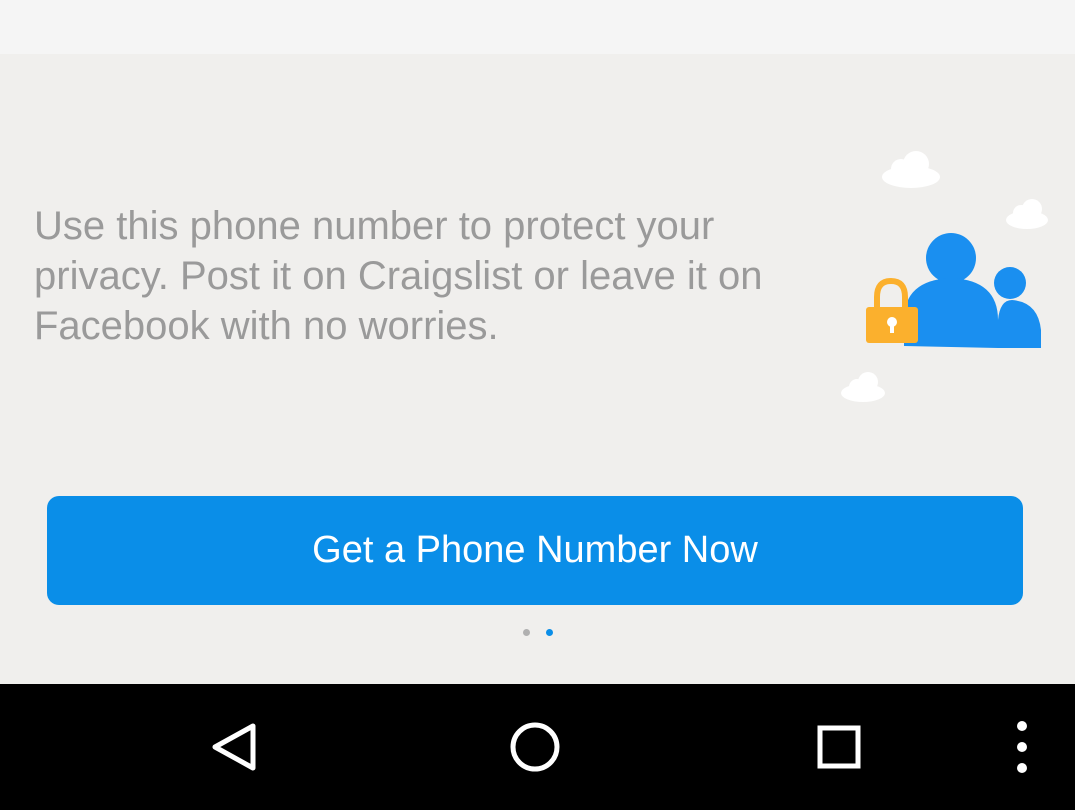  I want to click on home-icon, so click(535, 747).